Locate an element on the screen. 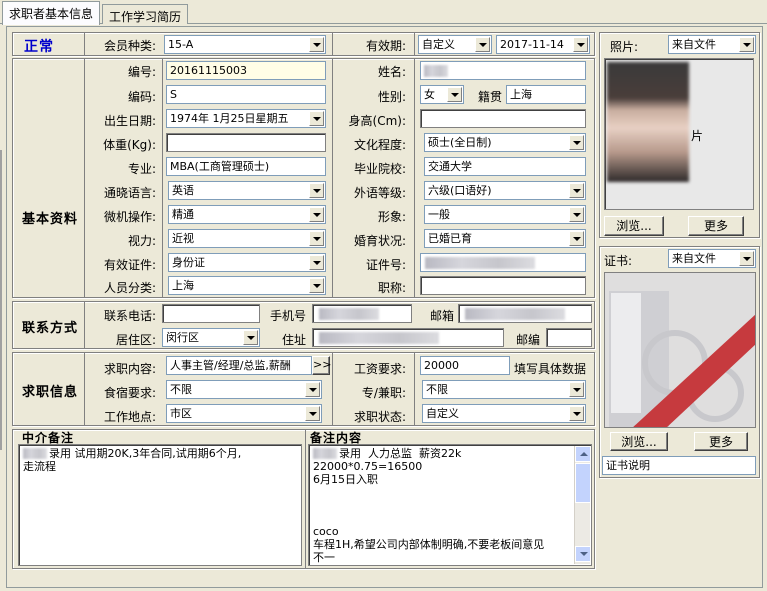 This screenshot has height=591, width=767. major-input: MBA(工商管理硕士) is located at coordinates (246, 166).